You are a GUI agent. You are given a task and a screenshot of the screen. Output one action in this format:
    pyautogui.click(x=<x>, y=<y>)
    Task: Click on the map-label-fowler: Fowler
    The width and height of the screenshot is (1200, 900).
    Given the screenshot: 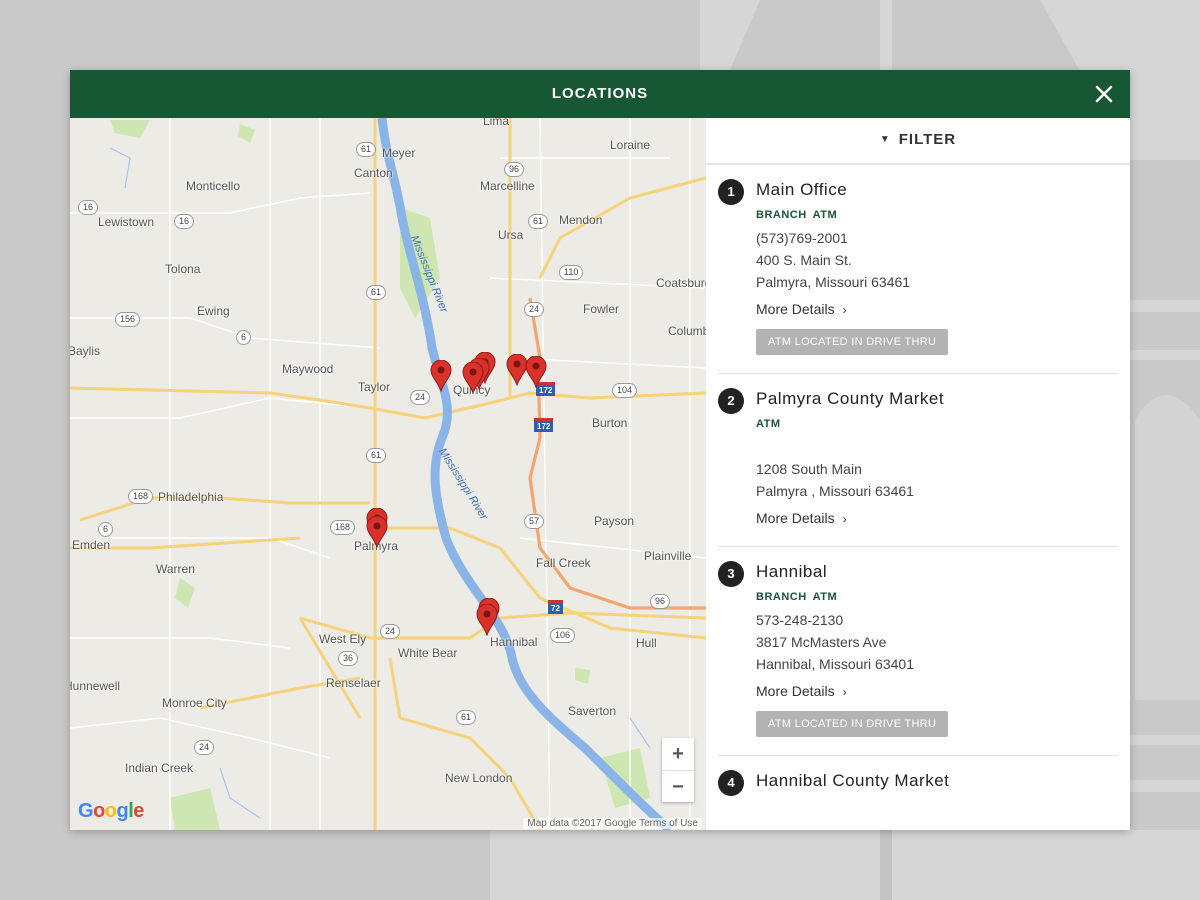 What is the action you would take?
    pyautogui.click(x=601, y=309)
    